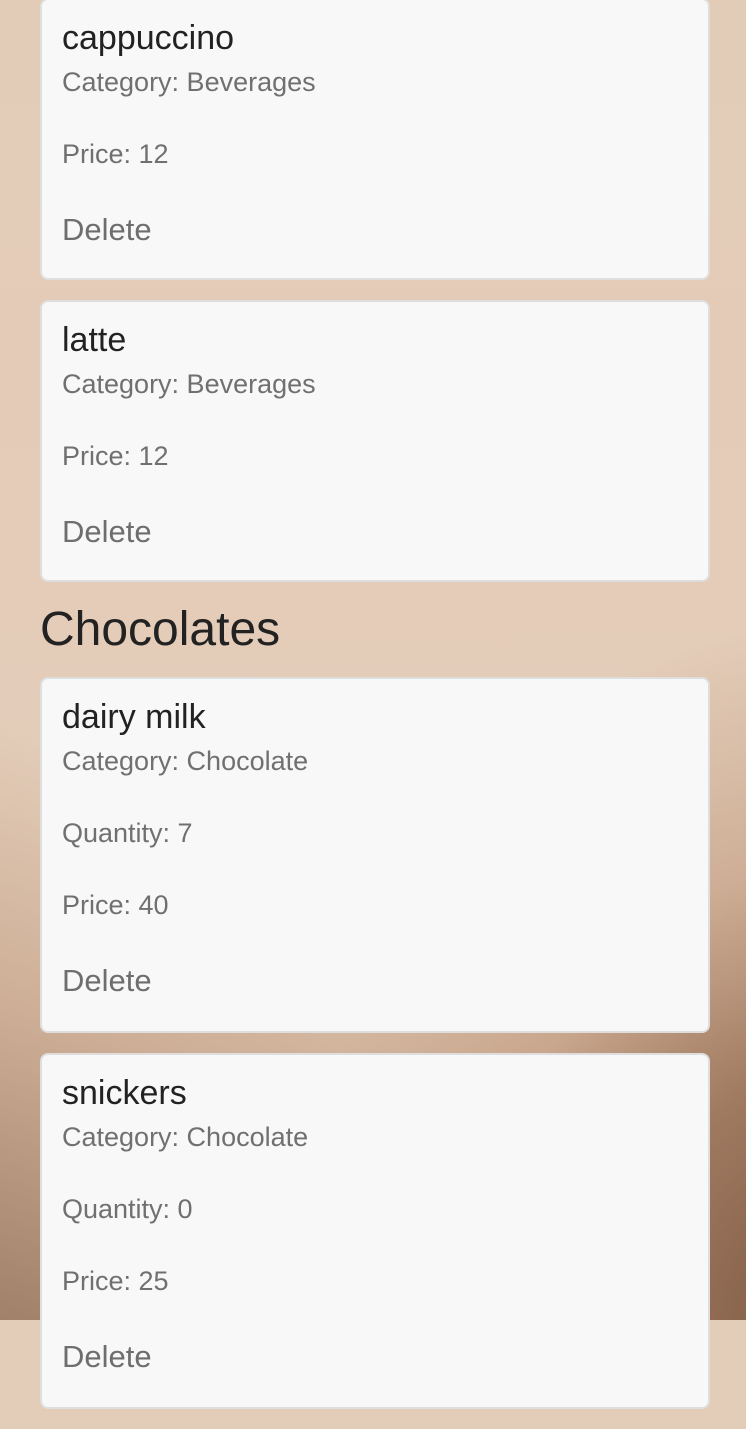  Describe the element at coordinates (148, 38) in the screenshot. I see `product-name: cappuccino` at that location.